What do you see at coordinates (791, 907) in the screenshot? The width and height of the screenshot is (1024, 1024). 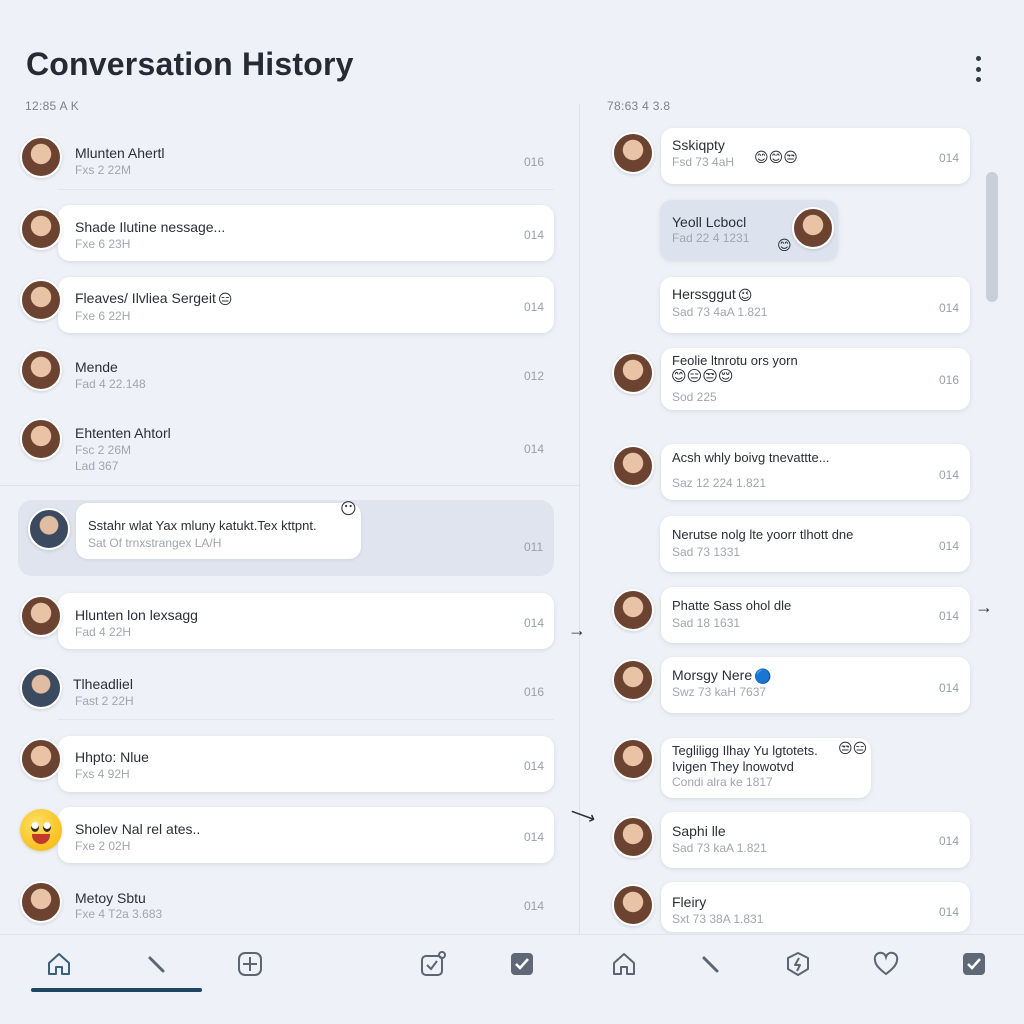 I see `conversation-row: Fleiry Sxt 73 38A 1.831 014` at bounding box center [791, 907].